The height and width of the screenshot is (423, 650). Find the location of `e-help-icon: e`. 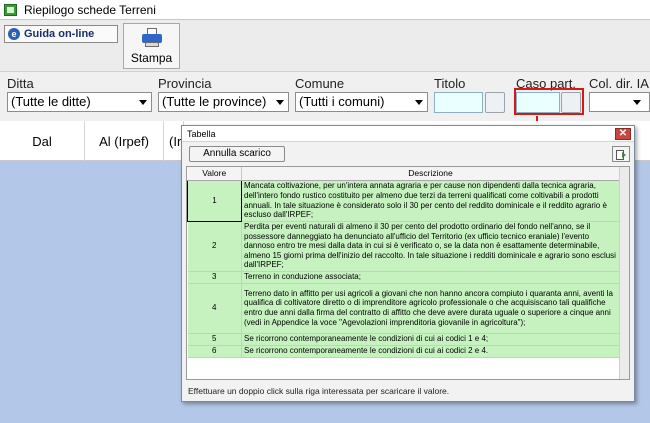

e-help-icon: e is located at coordinates (14, 34).